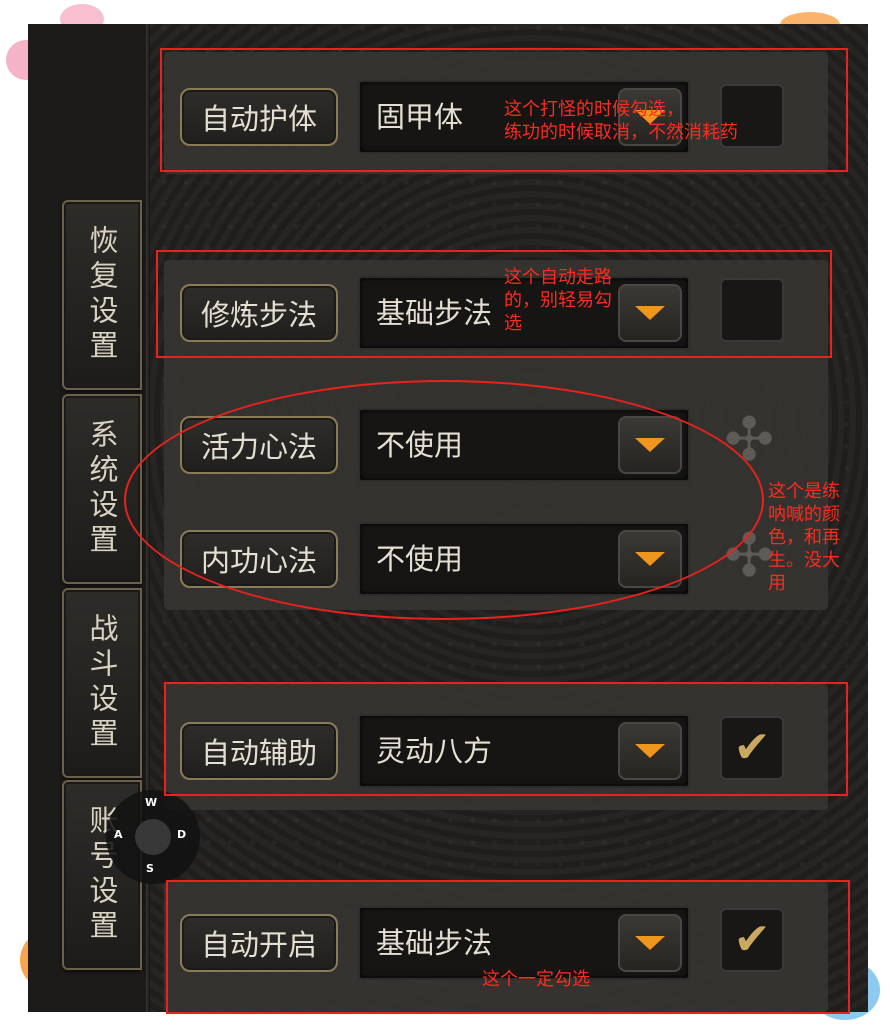 This screenshot has height=1036, width=890. I want to click on tab-label: 恢复设置, so click(102, 295).